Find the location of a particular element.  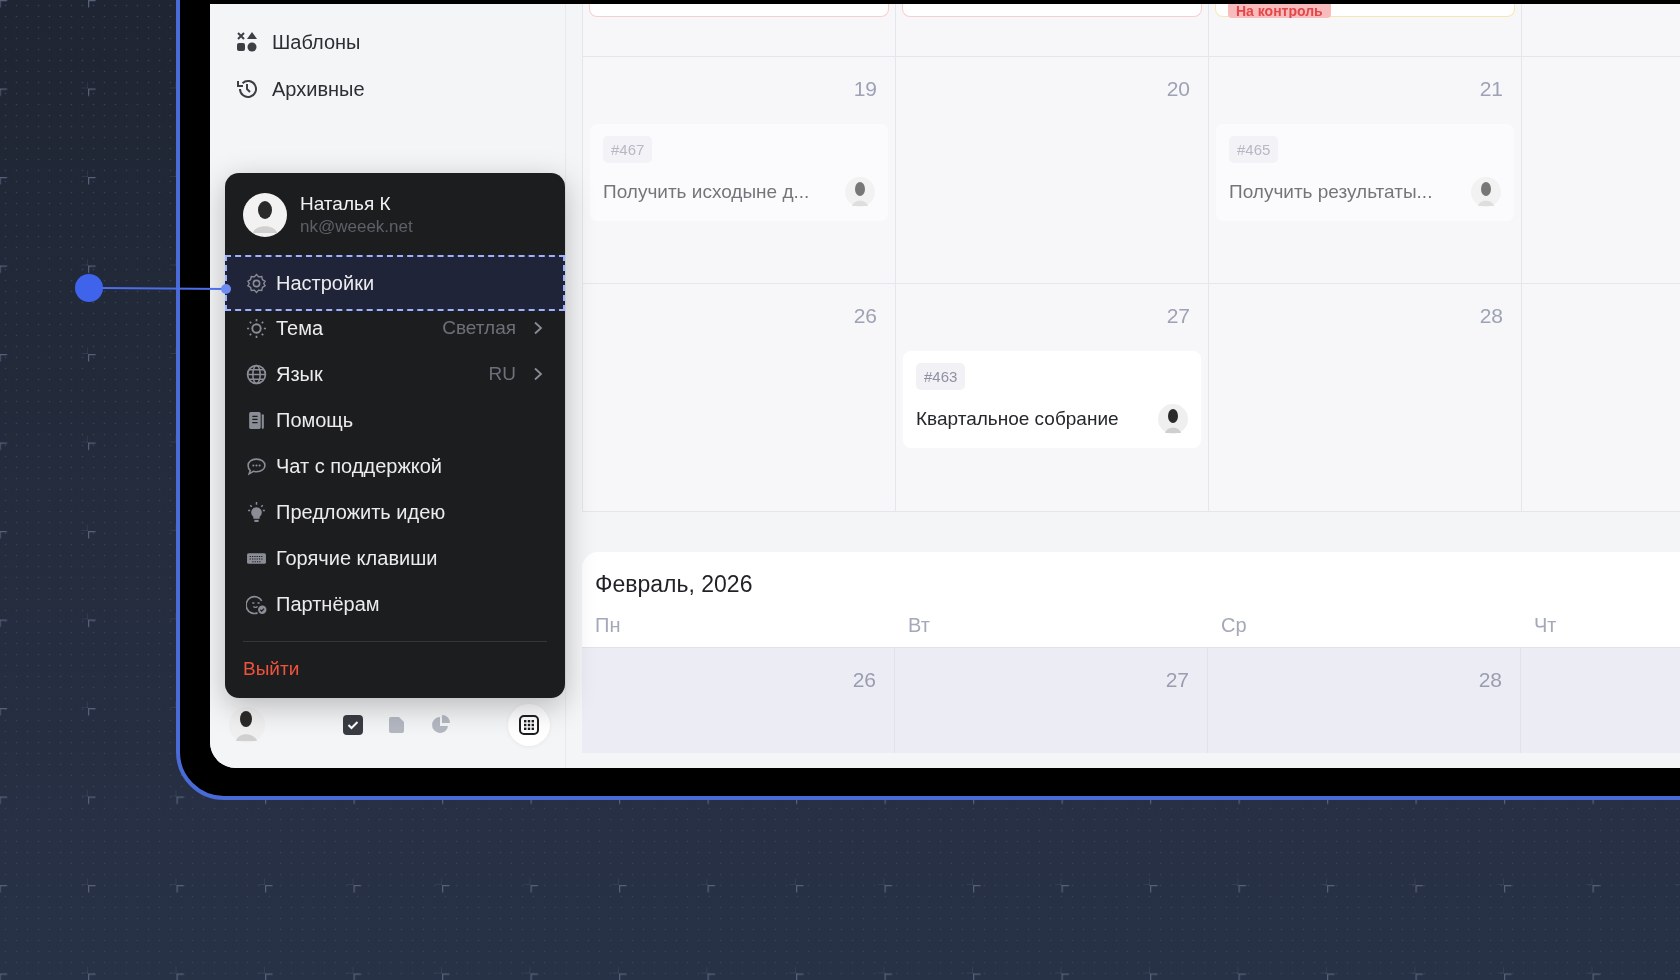

menu-item: Предложить идею is located at coordinates (395, 512).